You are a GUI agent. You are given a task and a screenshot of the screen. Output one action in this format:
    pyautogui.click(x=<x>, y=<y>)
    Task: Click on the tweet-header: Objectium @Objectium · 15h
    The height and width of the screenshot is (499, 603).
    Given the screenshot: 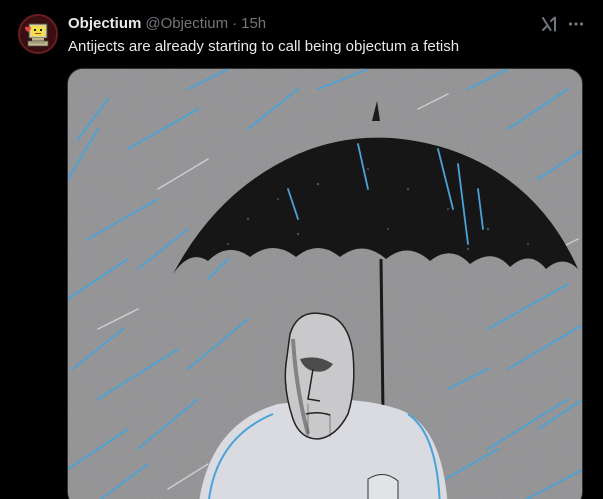 What is the action you would take?
    pyautogui.click(x=167, y=24)
    